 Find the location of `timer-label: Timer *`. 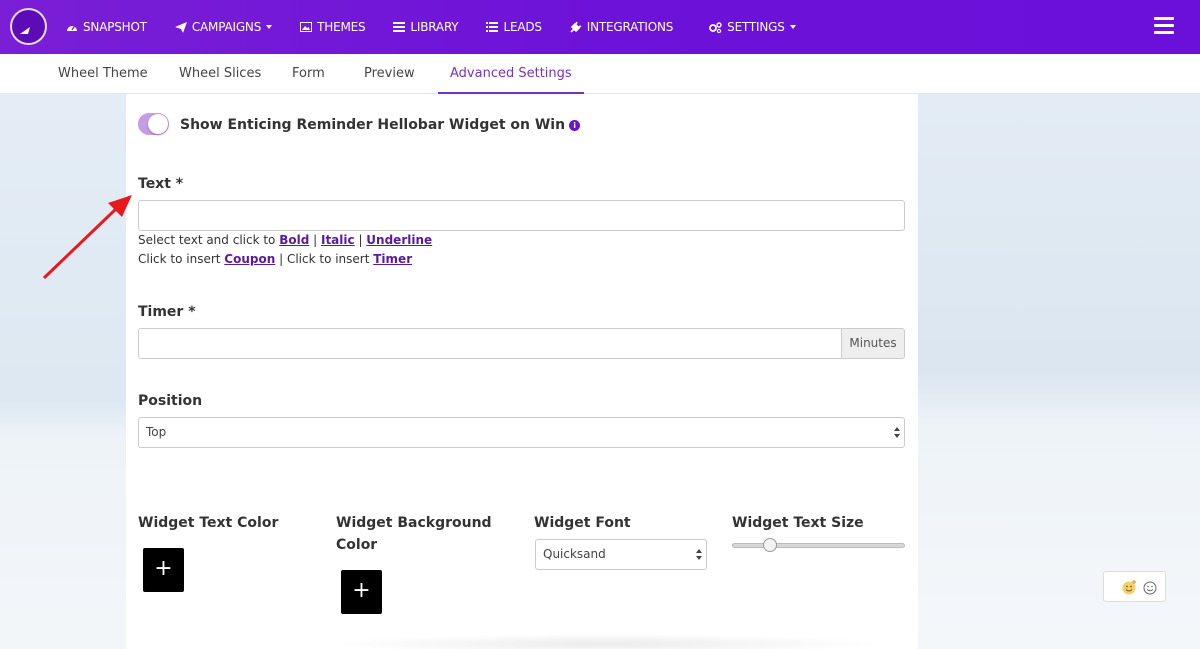

timer-label: Timer * is located at coordinates (167, 312).